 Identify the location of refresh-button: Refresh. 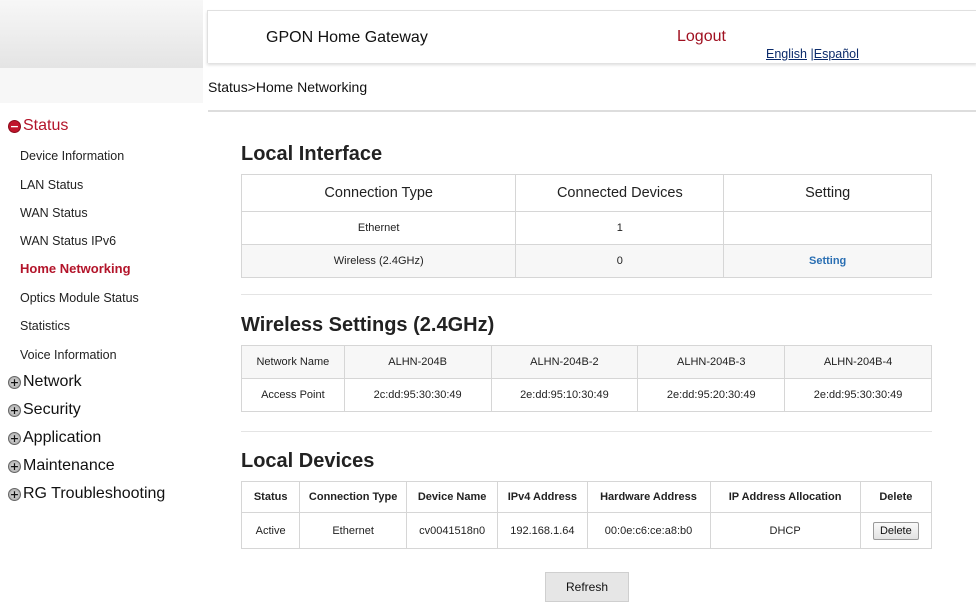
(587, 587).